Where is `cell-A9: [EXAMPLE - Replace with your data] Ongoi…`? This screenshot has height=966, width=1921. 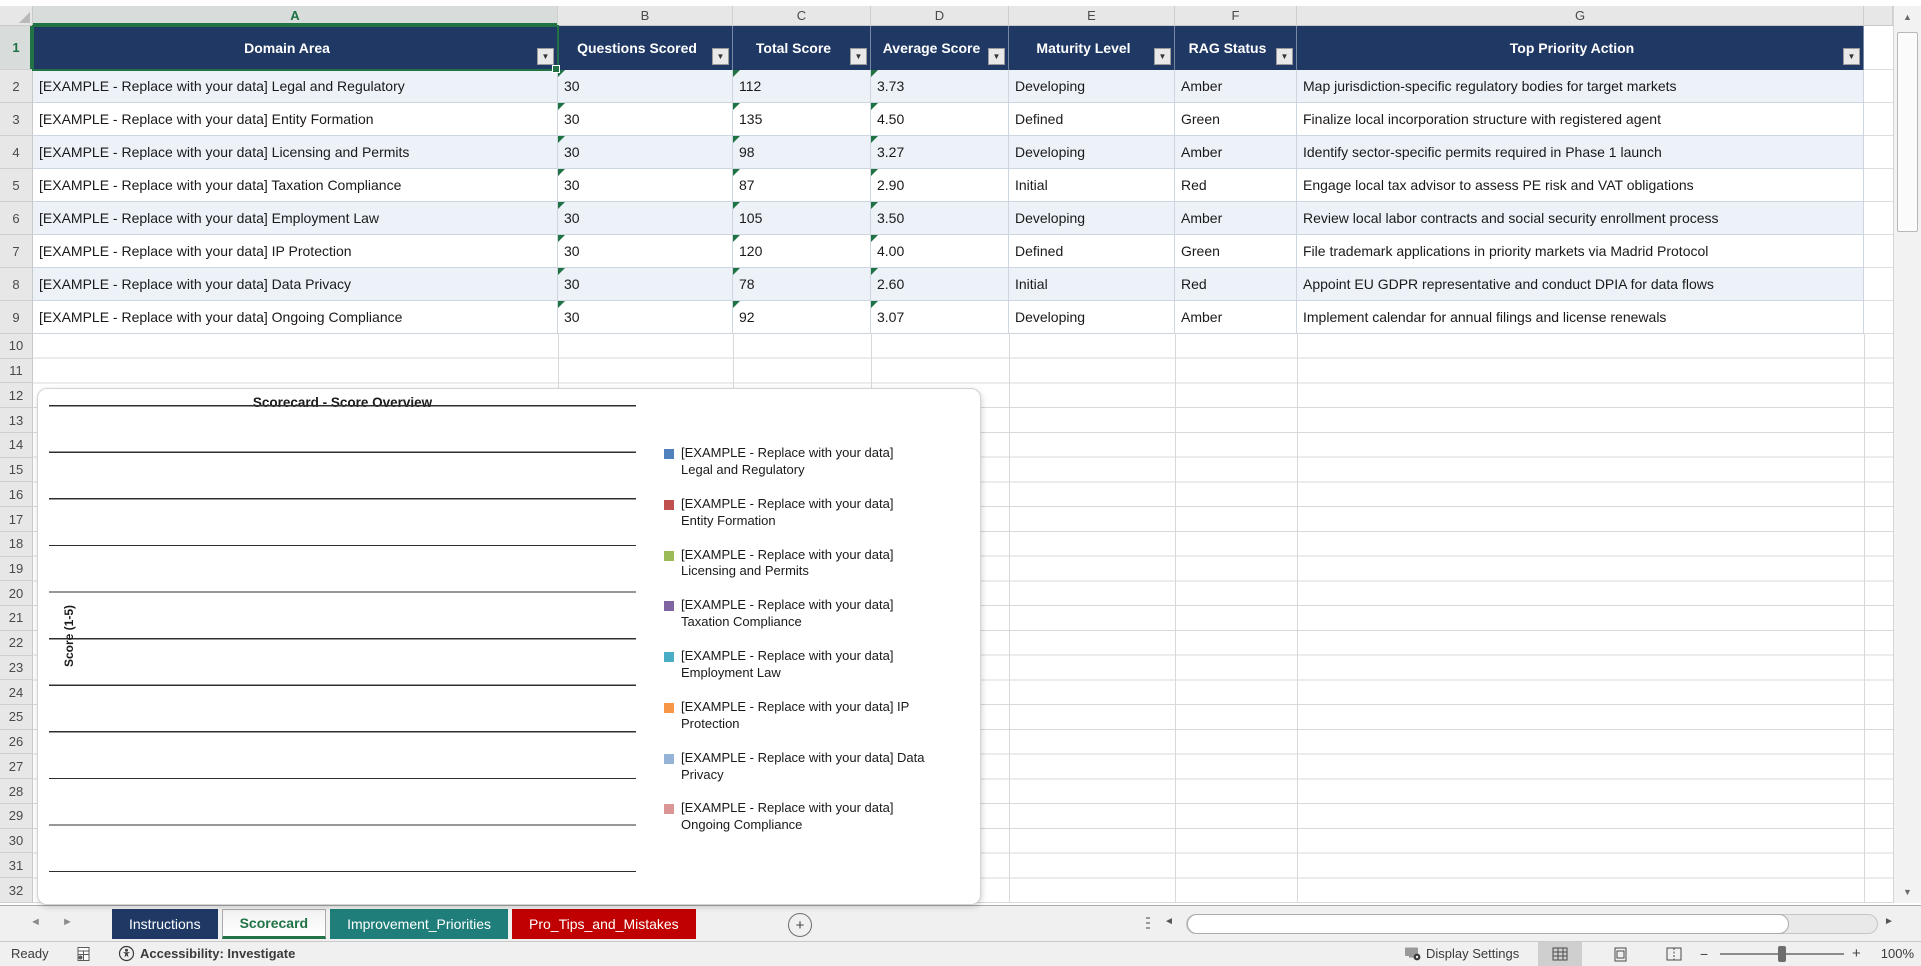 cell-A9: [EXAMPLE - Replace with your data] Ongoi… is located at coordinates (295, 317).